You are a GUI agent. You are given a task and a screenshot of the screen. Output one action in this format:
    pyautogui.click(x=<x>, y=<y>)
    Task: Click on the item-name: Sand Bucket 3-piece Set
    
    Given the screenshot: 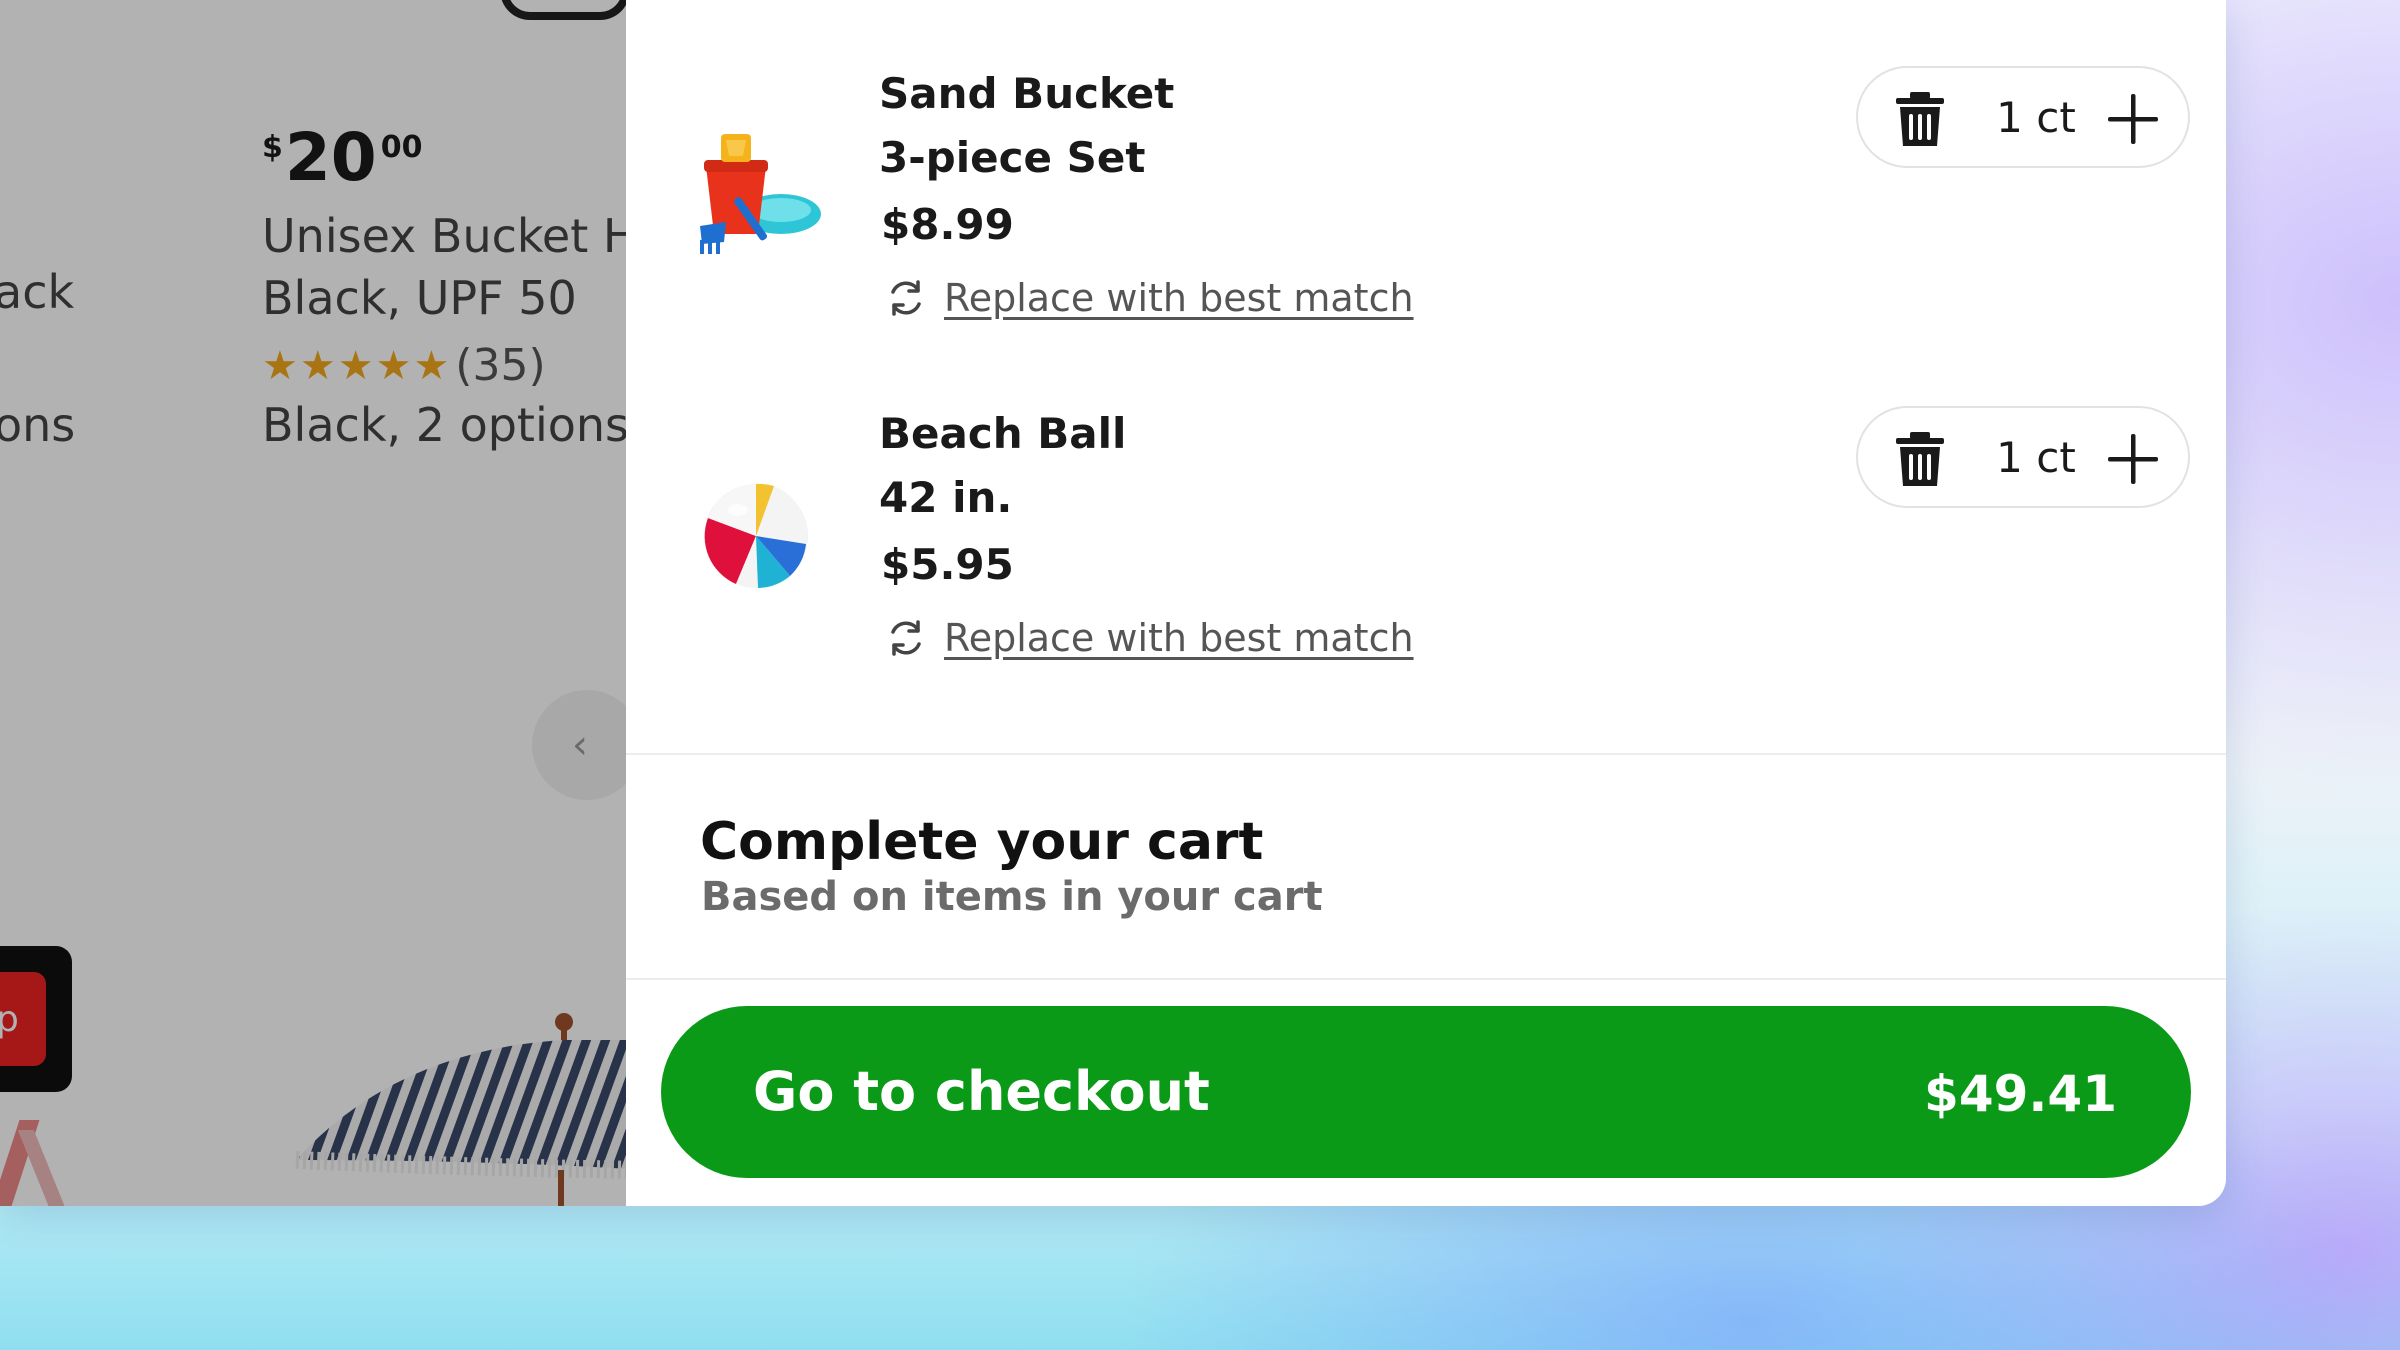 What is the action you would take?
    pyautogui.click(x=1026, y=126)
    